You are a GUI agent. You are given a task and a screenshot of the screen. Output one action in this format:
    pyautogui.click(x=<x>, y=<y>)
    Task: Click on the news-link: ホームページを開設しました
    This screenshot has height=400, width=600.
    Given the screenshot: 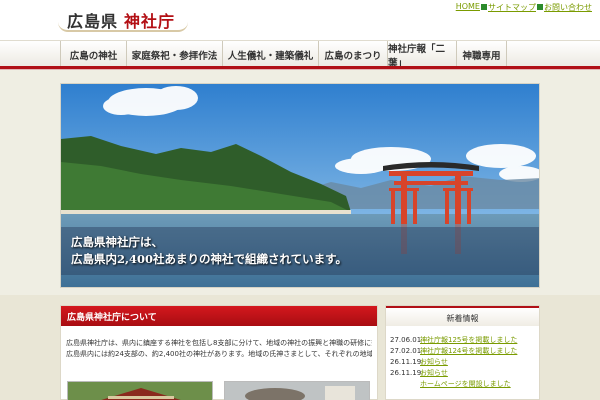 What is the action you would take?
    pyautogui.click(x=465, y=384)
    